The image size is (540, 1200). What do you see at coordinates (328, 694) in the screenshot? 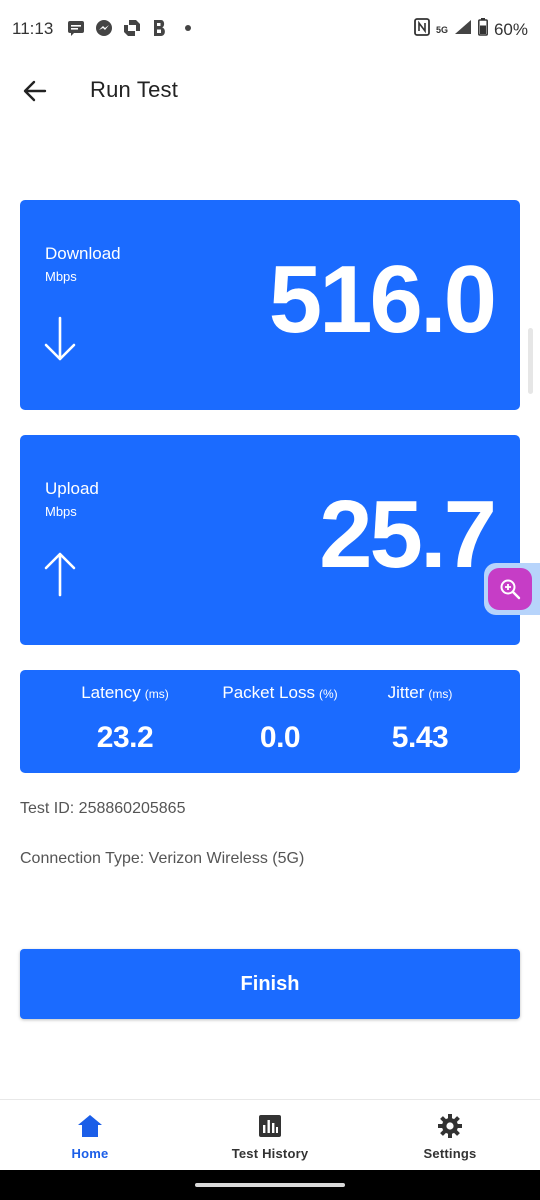
I see `metric-unit: (%)` at bounding box center [328, 694].